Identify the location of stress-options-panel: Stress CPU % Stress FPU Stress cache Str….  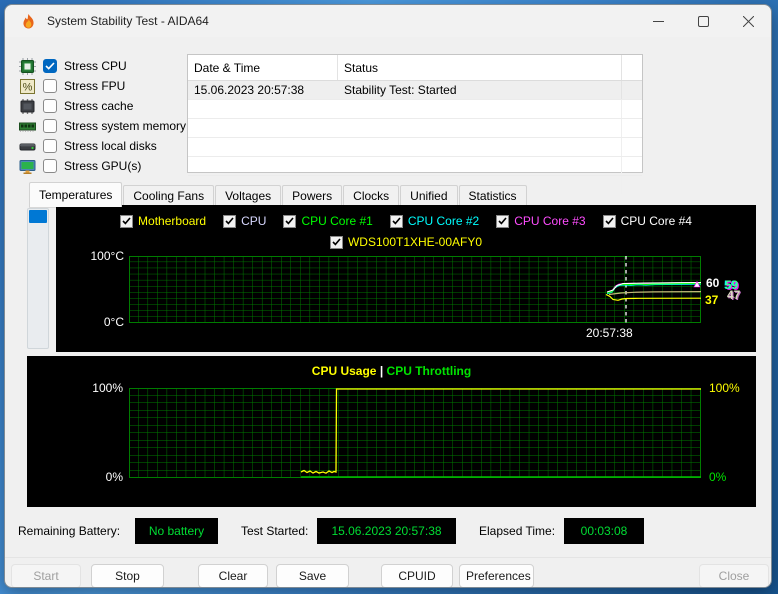
(103, 115).